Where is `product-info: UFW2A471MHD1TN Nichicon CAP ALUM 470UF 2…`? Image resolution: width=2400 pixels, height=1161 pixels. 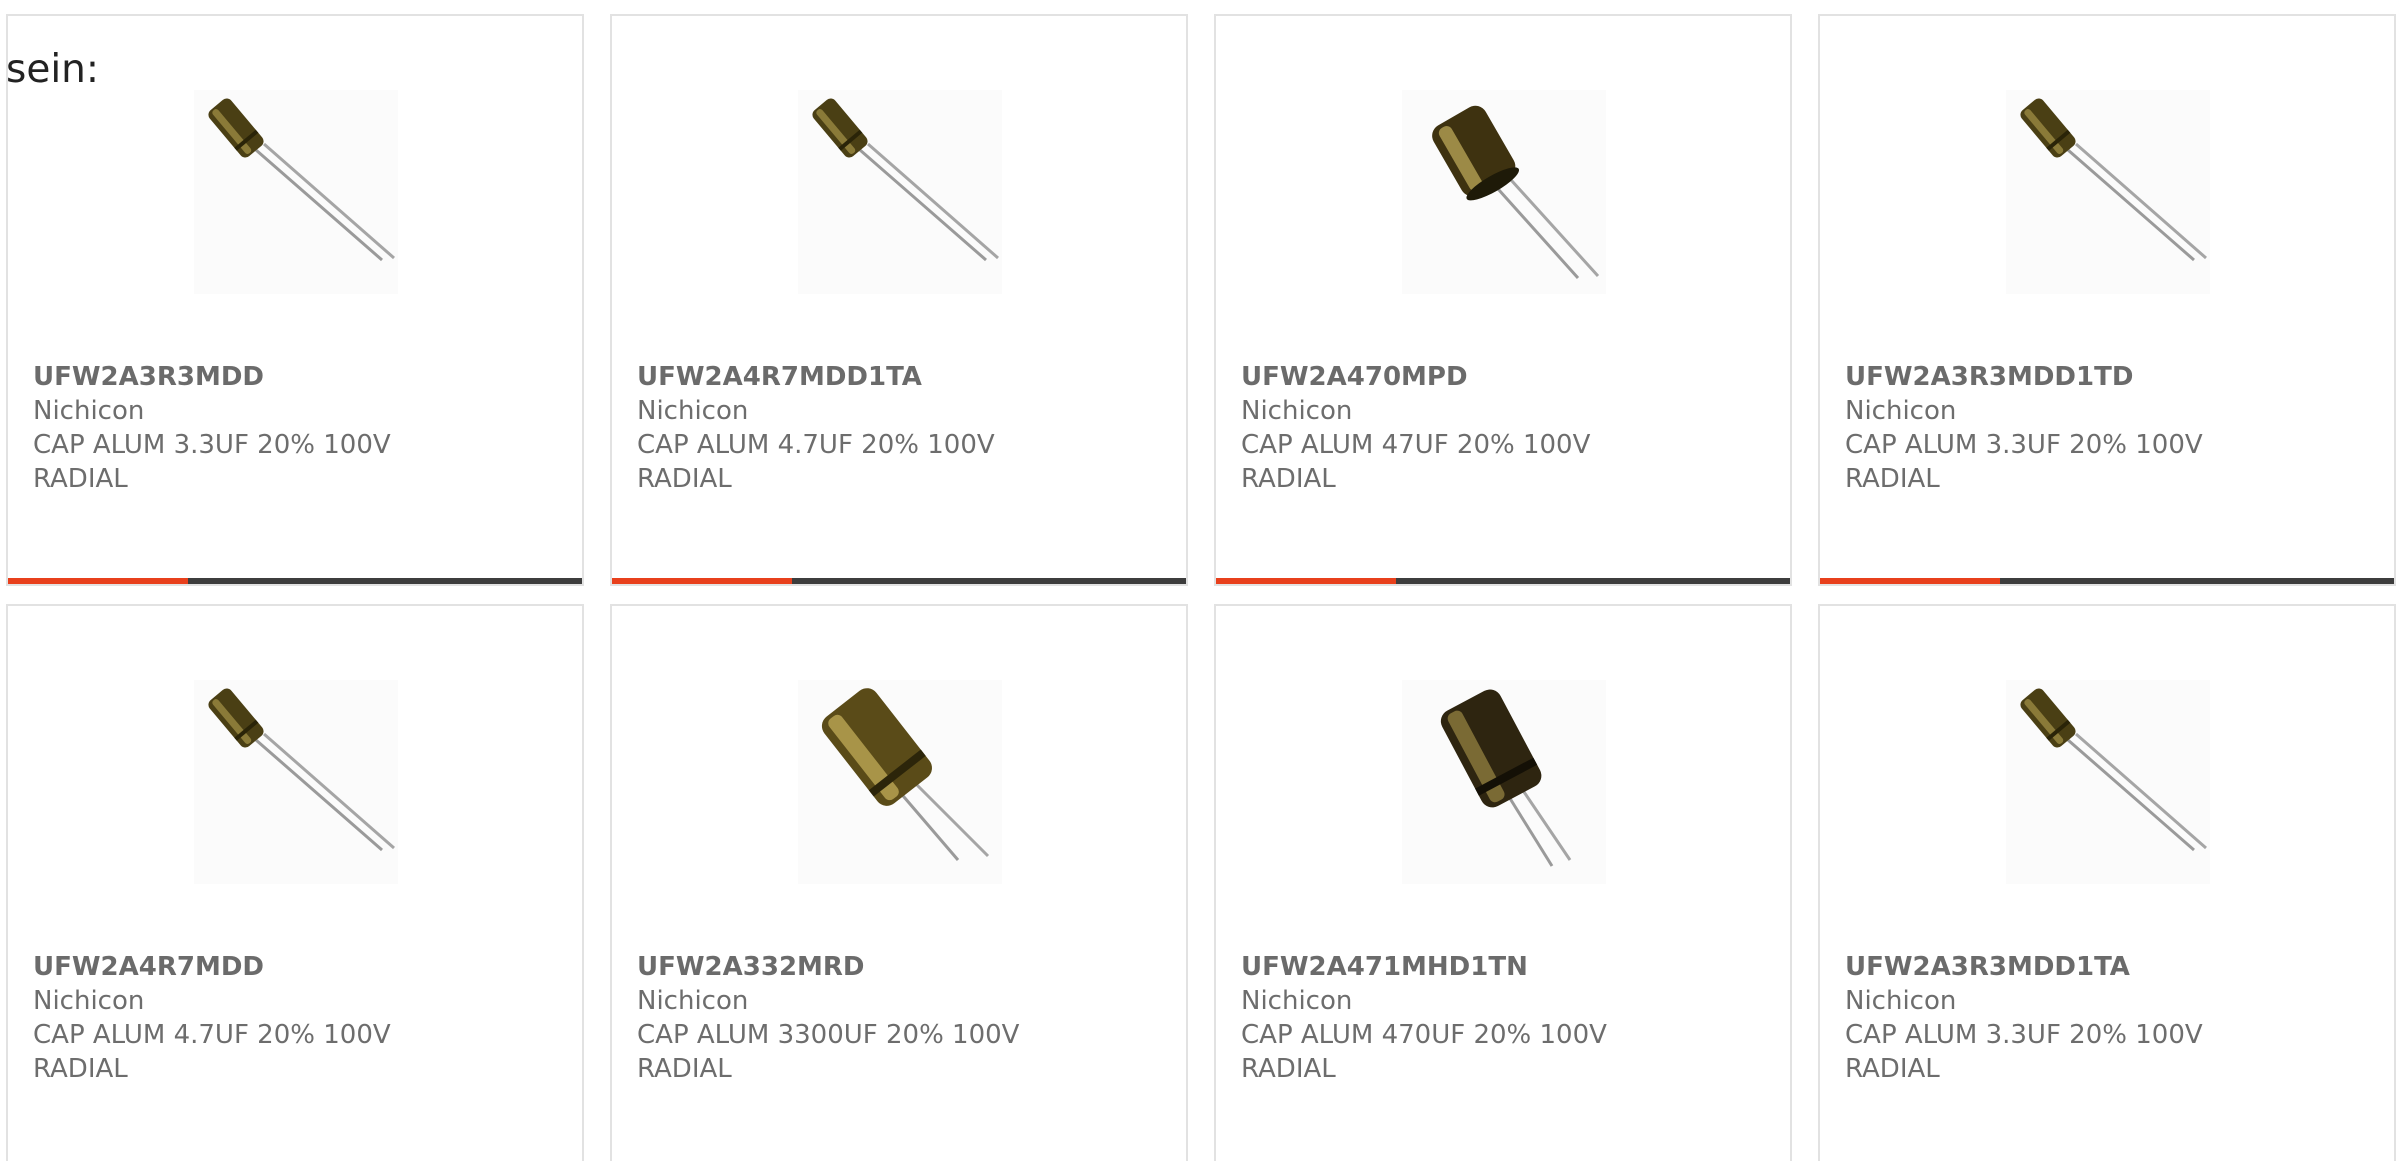 product-info: UFW2A471MHD1TN Nichicon CAP ALUM 470UF 2… is located at coordinates (1501, 1018).